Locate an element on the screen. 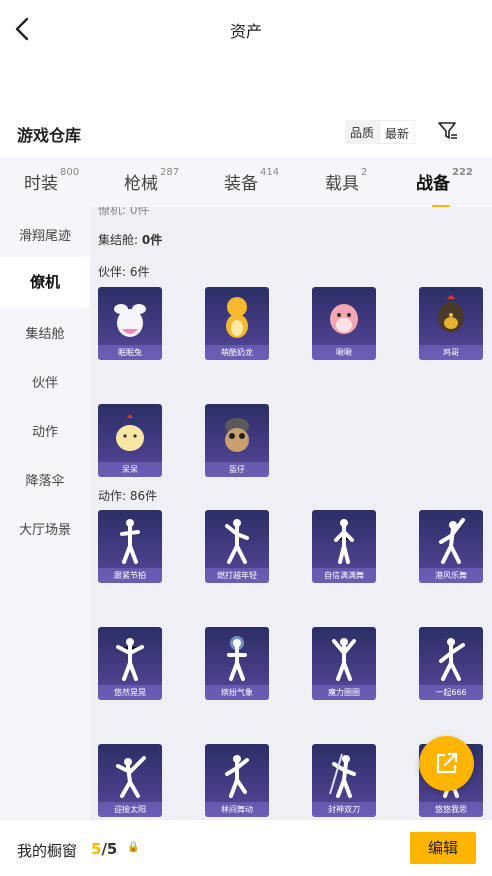 Image resolution: width=492 pixels, height=876 pixels. tab-label: 载具 is located at coordinates (342, 184).